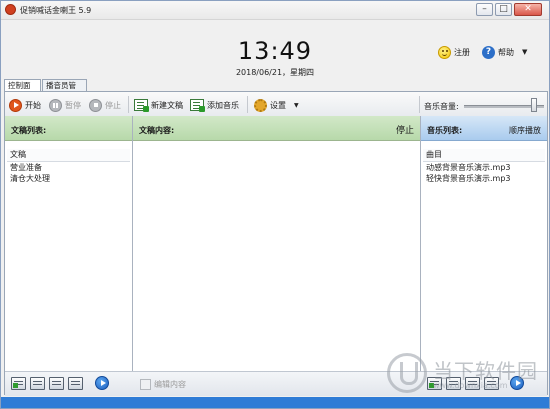 The width and height of the screenshot is (550, 409). I want to click on text-list: 营业准备 清仓大处理, so click(68, 173).